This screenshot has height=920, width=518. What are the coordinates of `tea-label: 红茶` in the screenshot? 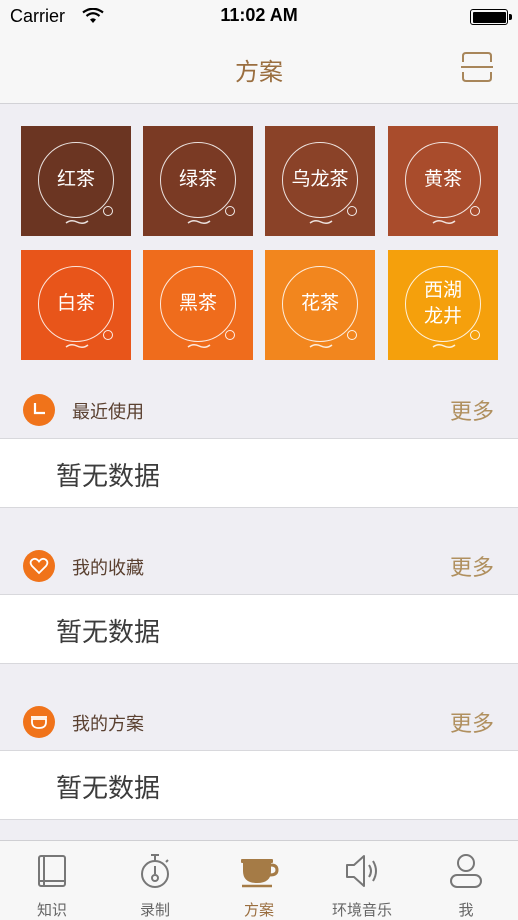 It's located at (75, 179).